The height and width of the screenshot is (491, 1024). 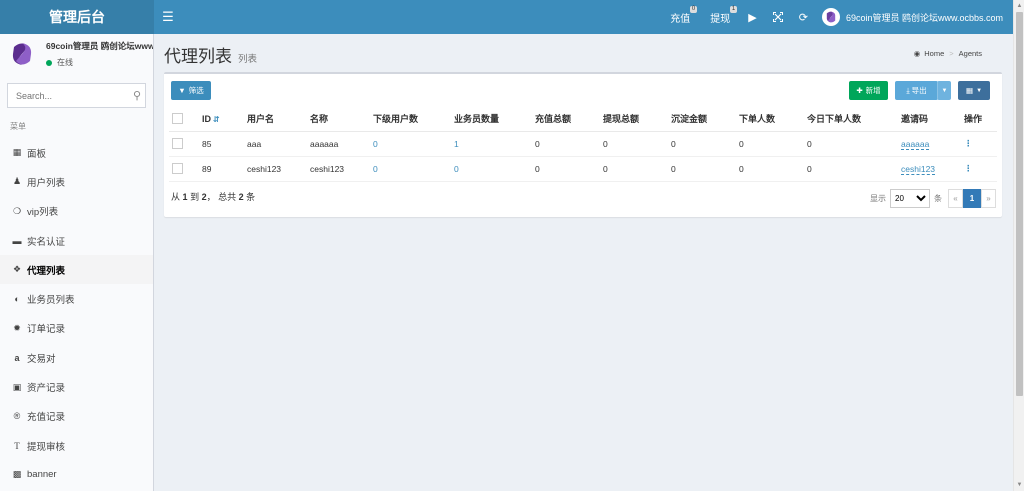 What do you see at coordinates (221, 119) in the screenshot?
I see `col-id: ID ⇵` at bounding box center [221, 119].